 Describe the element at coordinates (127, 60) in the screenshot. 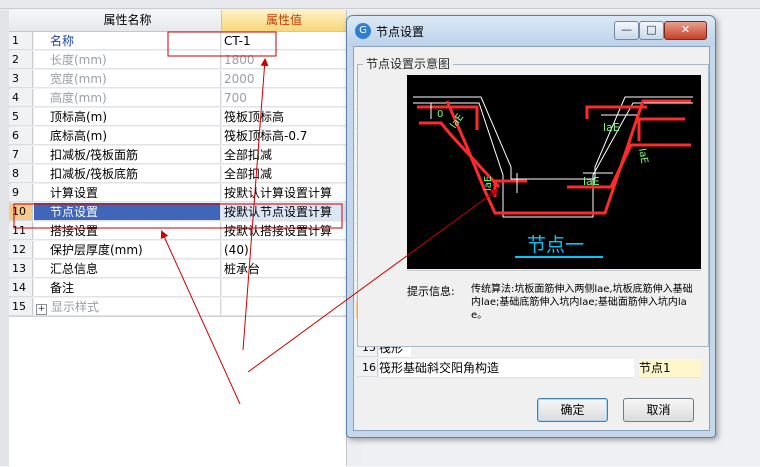

I see `property-name-cell: 长度(mm)` at that location.